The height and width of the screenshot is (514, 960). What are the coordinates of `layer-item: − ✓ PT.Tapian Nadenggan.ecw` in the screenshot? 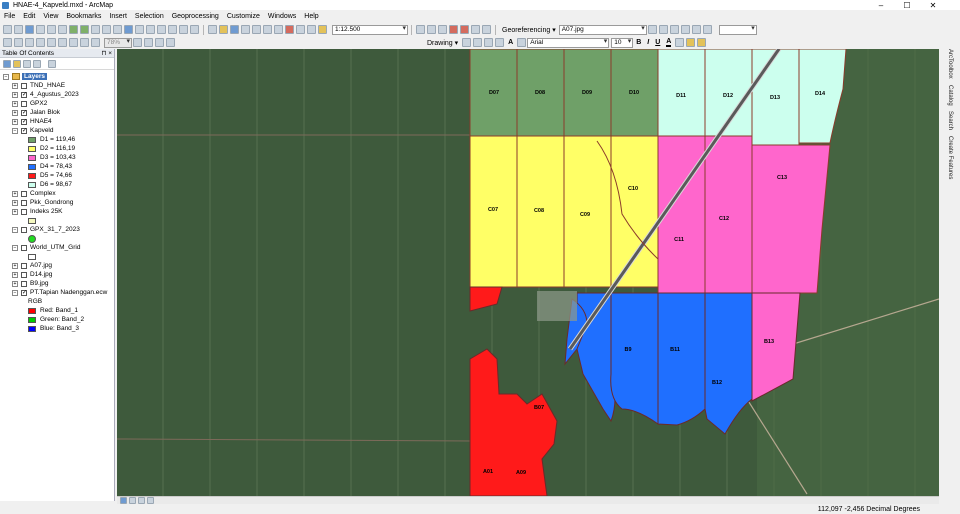 It's located at (59, 292).